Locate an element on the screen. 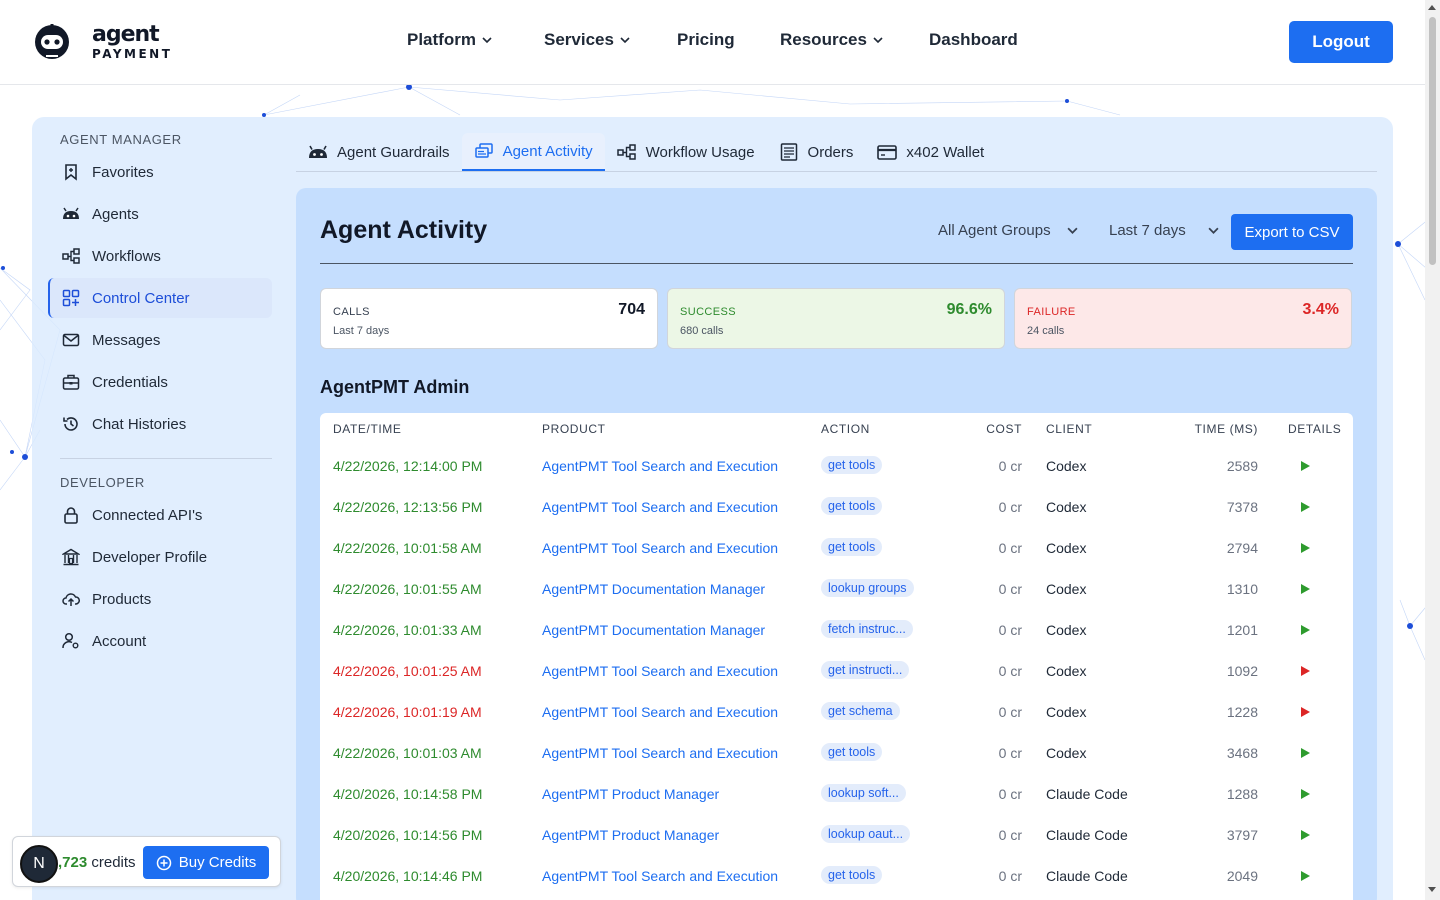 Image resolution: width=1440 pixels, height=900 pixels. cell-action: get tools is located at coordinates (896, 465).